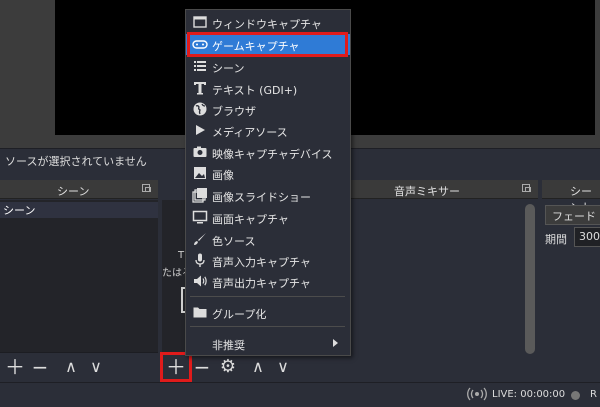 This screenshot has height=407, width=600. Describe the element at coordinates (76, 161) in the screenshot. I see `source-status-text: ソースが選択されていません` at that location.